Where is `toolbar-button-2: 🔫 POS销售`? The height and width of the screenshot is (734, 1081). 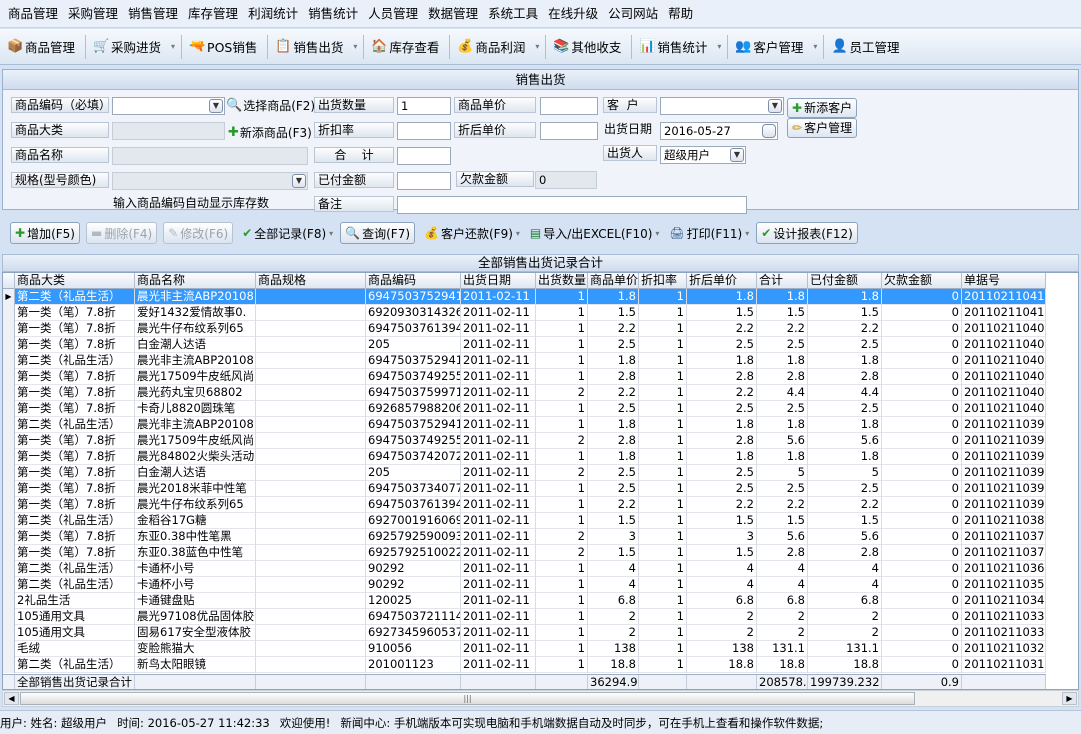
toolbar-button-2: 🔫 POS销售 is located at coordinates (224, 47).